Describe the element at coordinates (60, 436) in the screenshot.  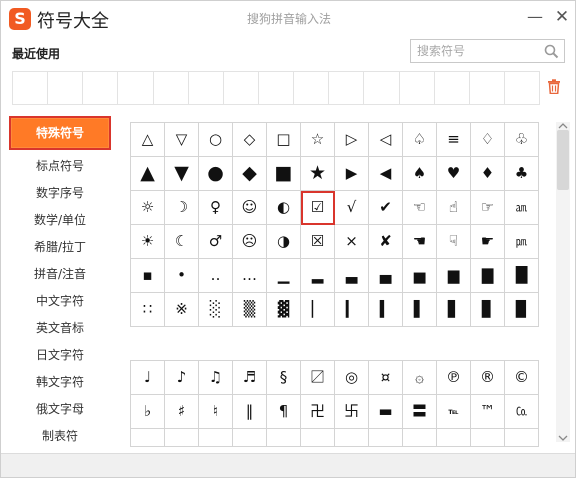
I see `sidebar-item-11: 制表符` at that location.